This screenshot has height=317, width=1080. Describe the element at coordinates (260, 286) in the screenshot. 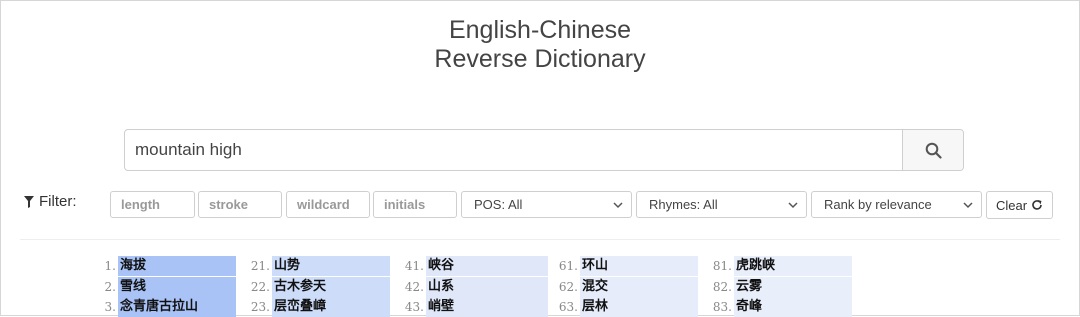

I see `result-rank: 22.` at that location.